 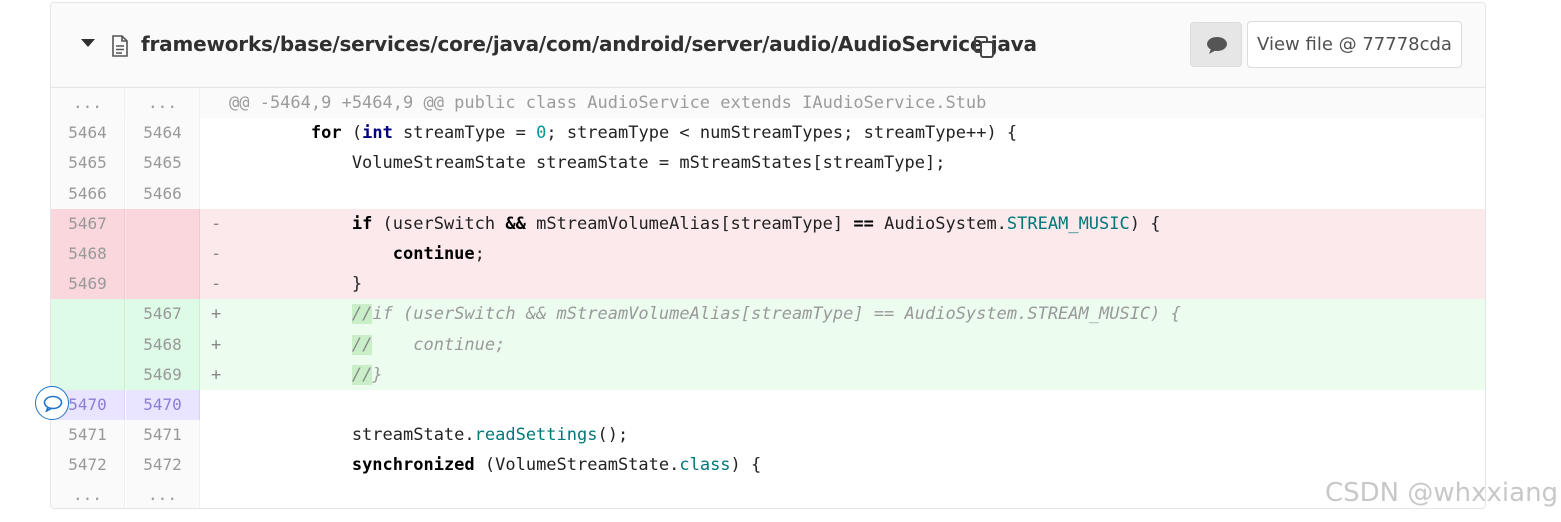 I want to click on code-line: + // continue;, so click(x=843, y=345).